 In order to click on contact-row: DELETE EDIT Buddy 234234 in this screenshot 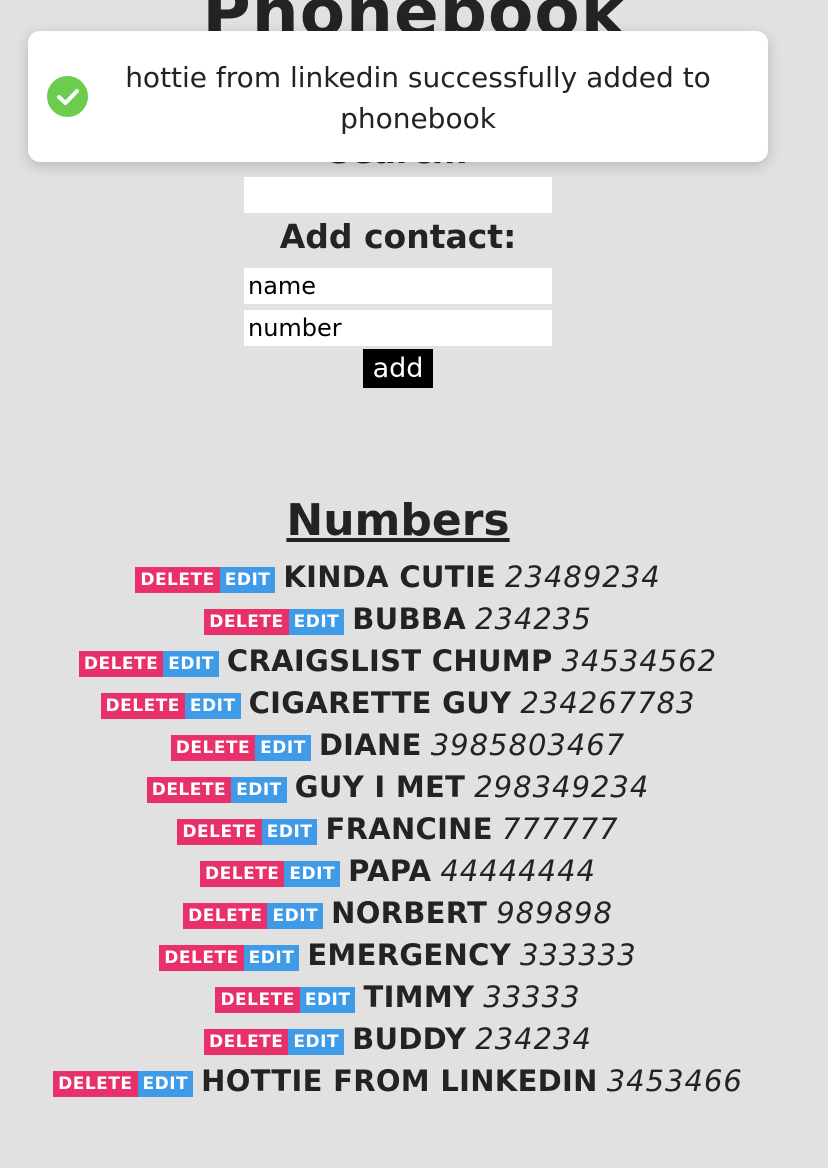, I will do `click(398, 1039)`.